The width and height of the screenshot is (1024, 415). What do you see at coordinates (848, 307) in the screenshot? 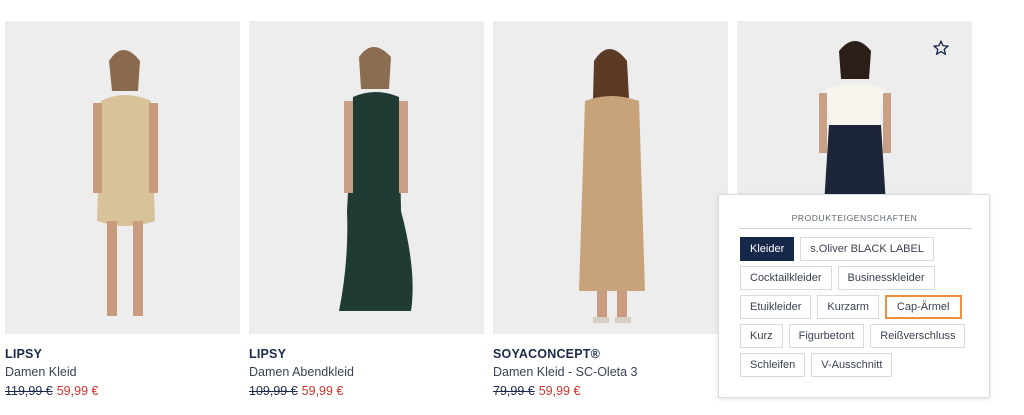
I see `tag-kurzarm: Kurzarm` at bounding box center [848, 307].